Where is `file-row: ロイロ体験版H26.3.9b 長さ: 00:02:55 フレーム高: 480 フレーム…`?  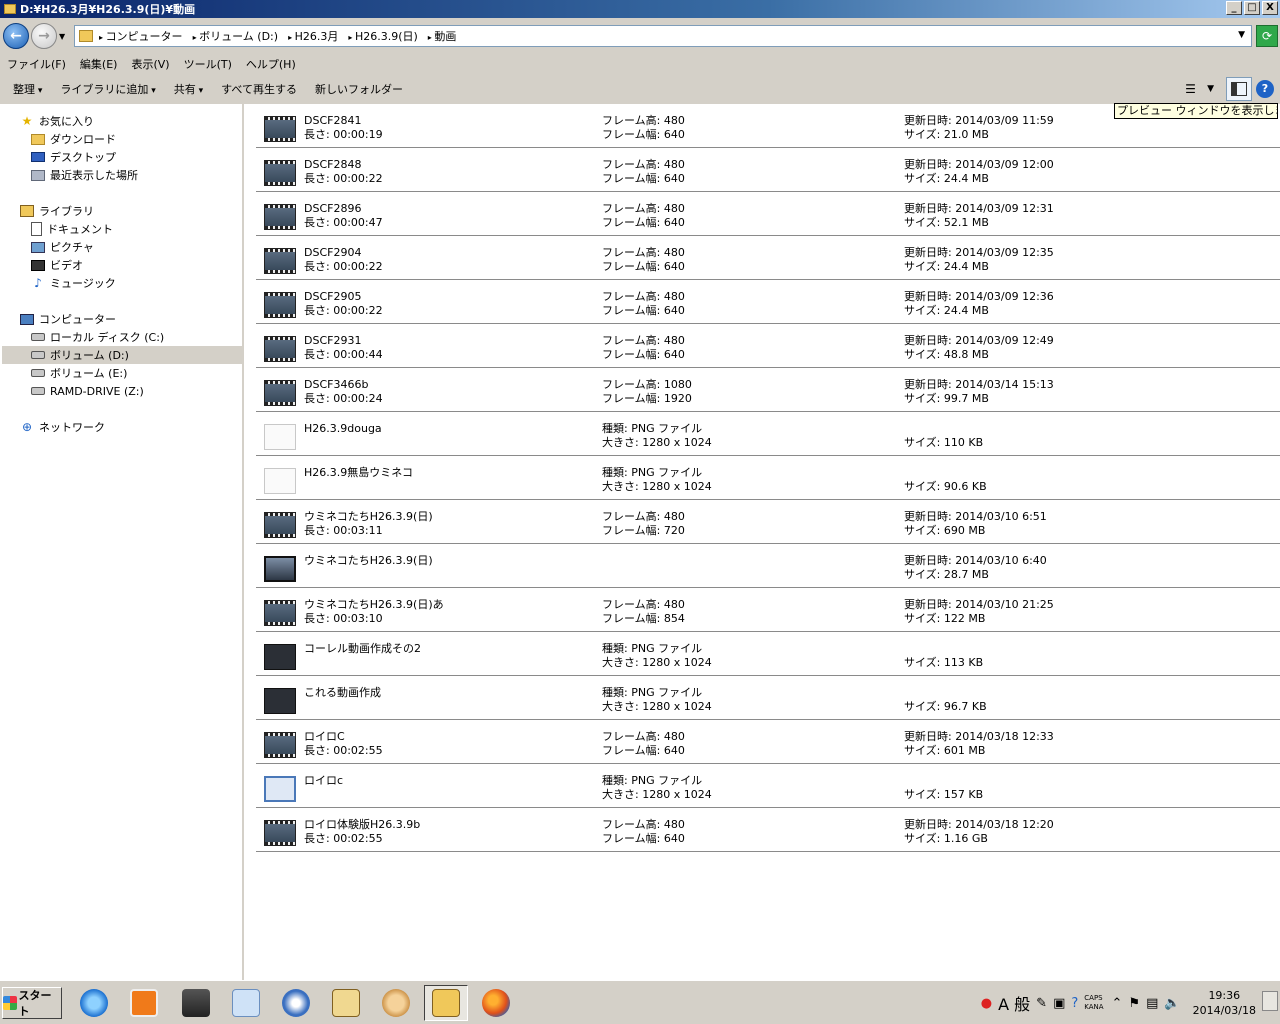 file-row: ロイロ体験版H26.3.9b 長さ: 00:02:55 フレーム高: 480 フレーム… is located at coordinates (768, 830).